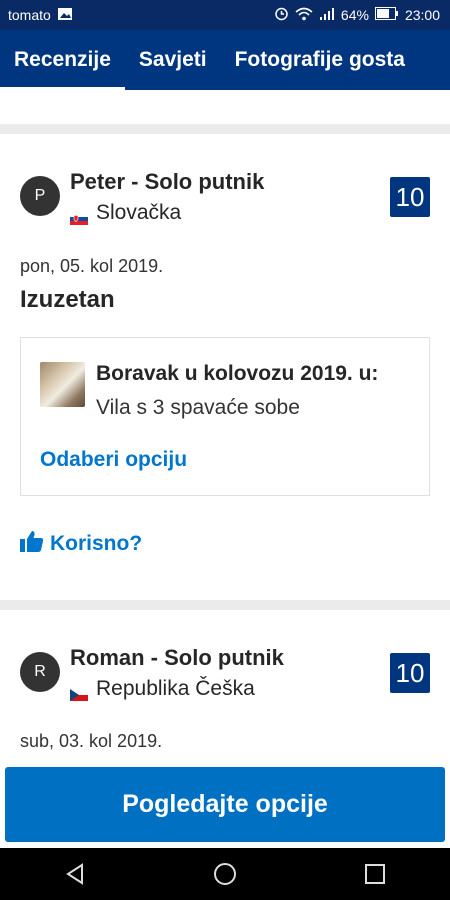  I want to click on carrier-label: tomato, so click(29, 15).